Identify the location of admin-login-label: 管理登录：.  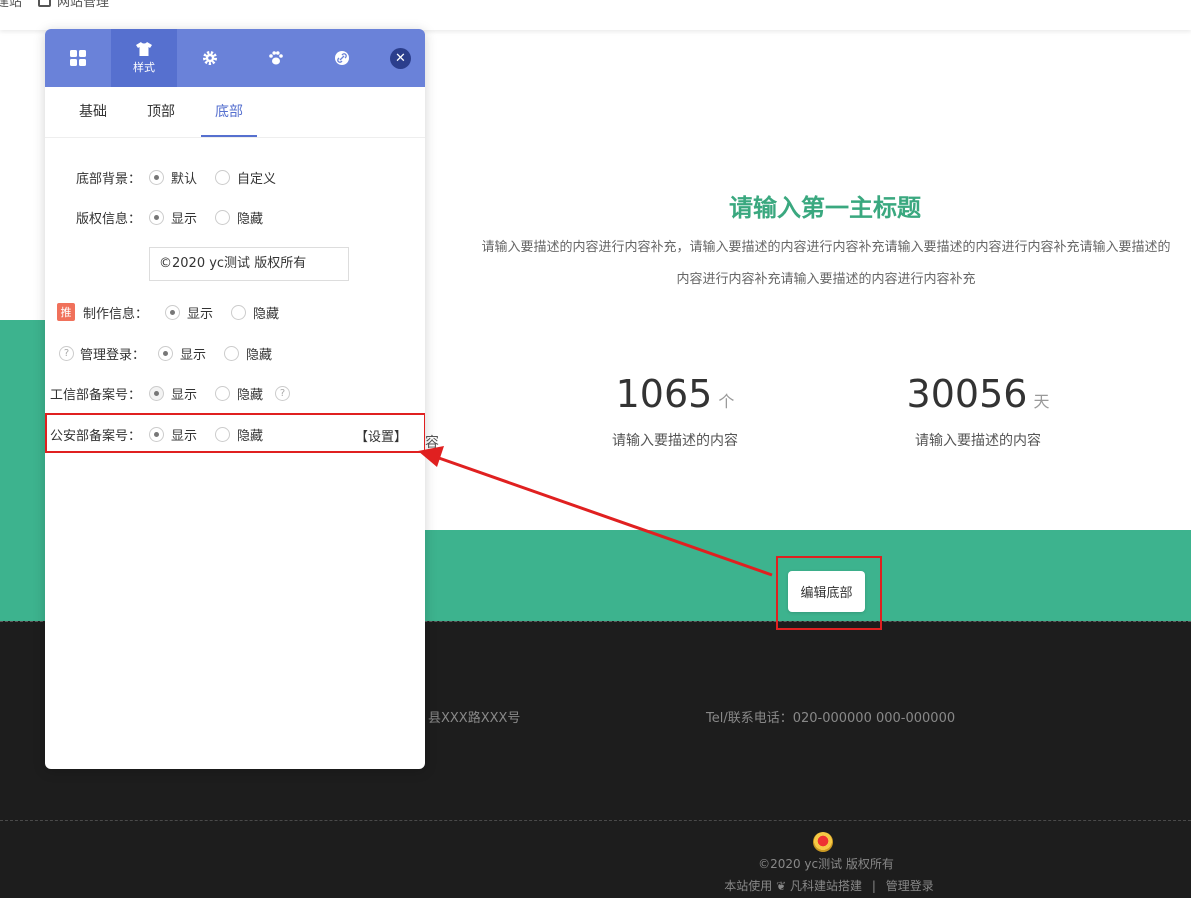
(113, 355).